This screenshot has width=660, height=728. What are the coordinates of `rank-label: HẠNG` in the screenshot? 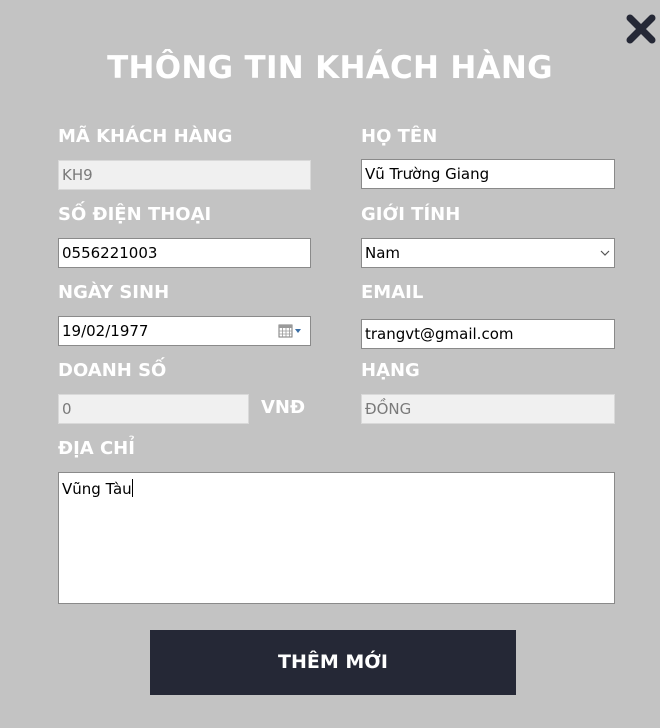 It's located at (390, 370).